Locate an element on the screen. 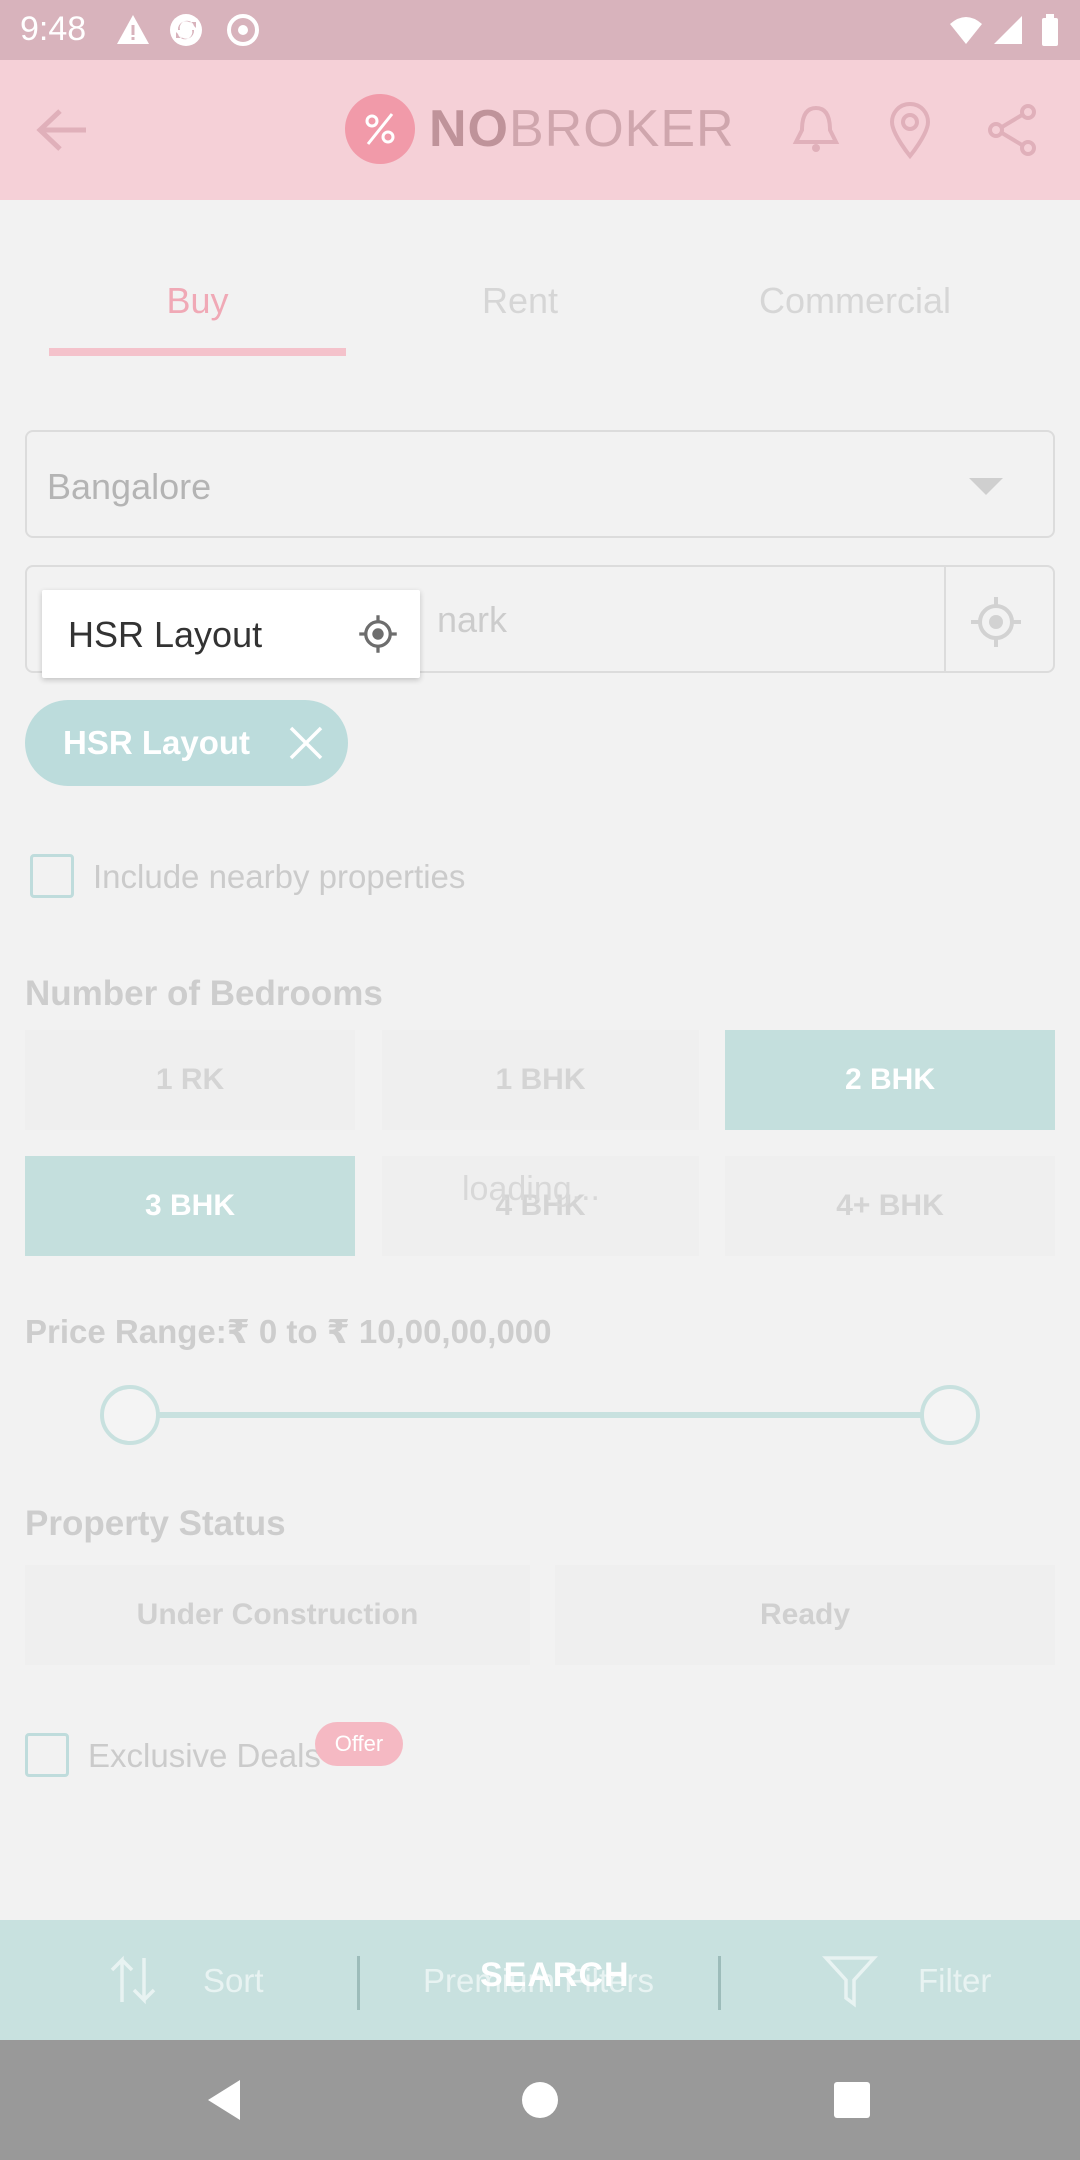 The width and height of the screenshot is (1080, 2160). property-type-tabs: Buy Rent Commercial is located at coordinates (540, 280).